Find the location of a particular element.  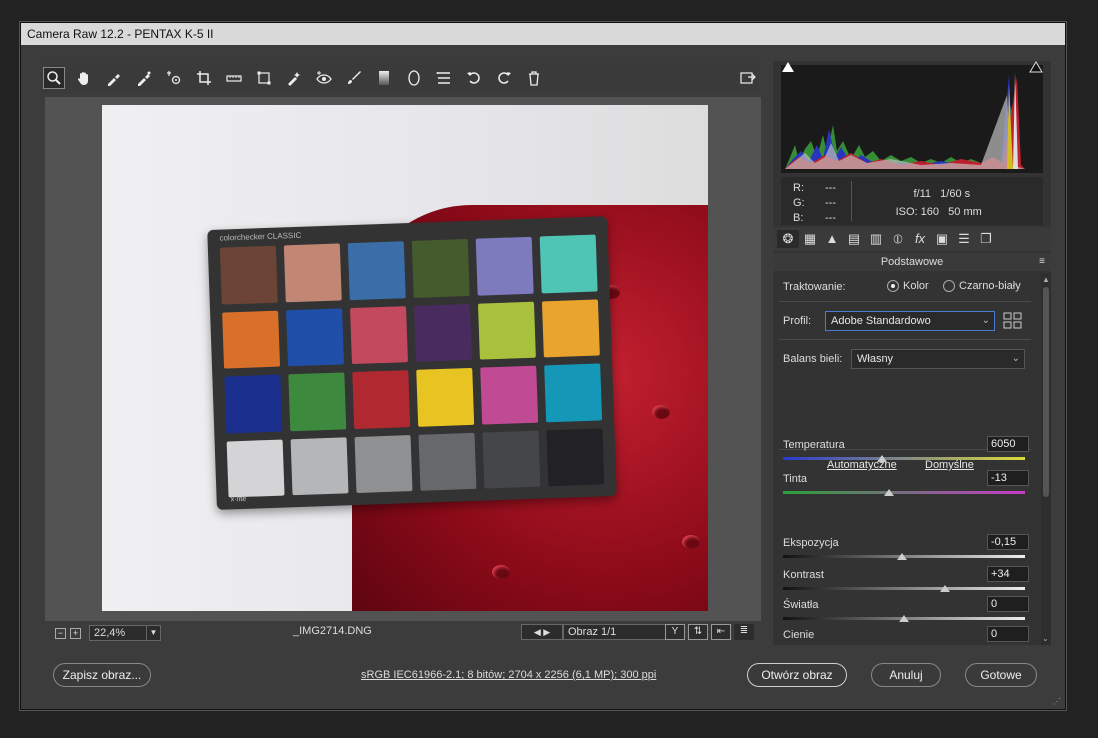

scroll-up-icon: ▲ is located at coordinates (1046, 279).